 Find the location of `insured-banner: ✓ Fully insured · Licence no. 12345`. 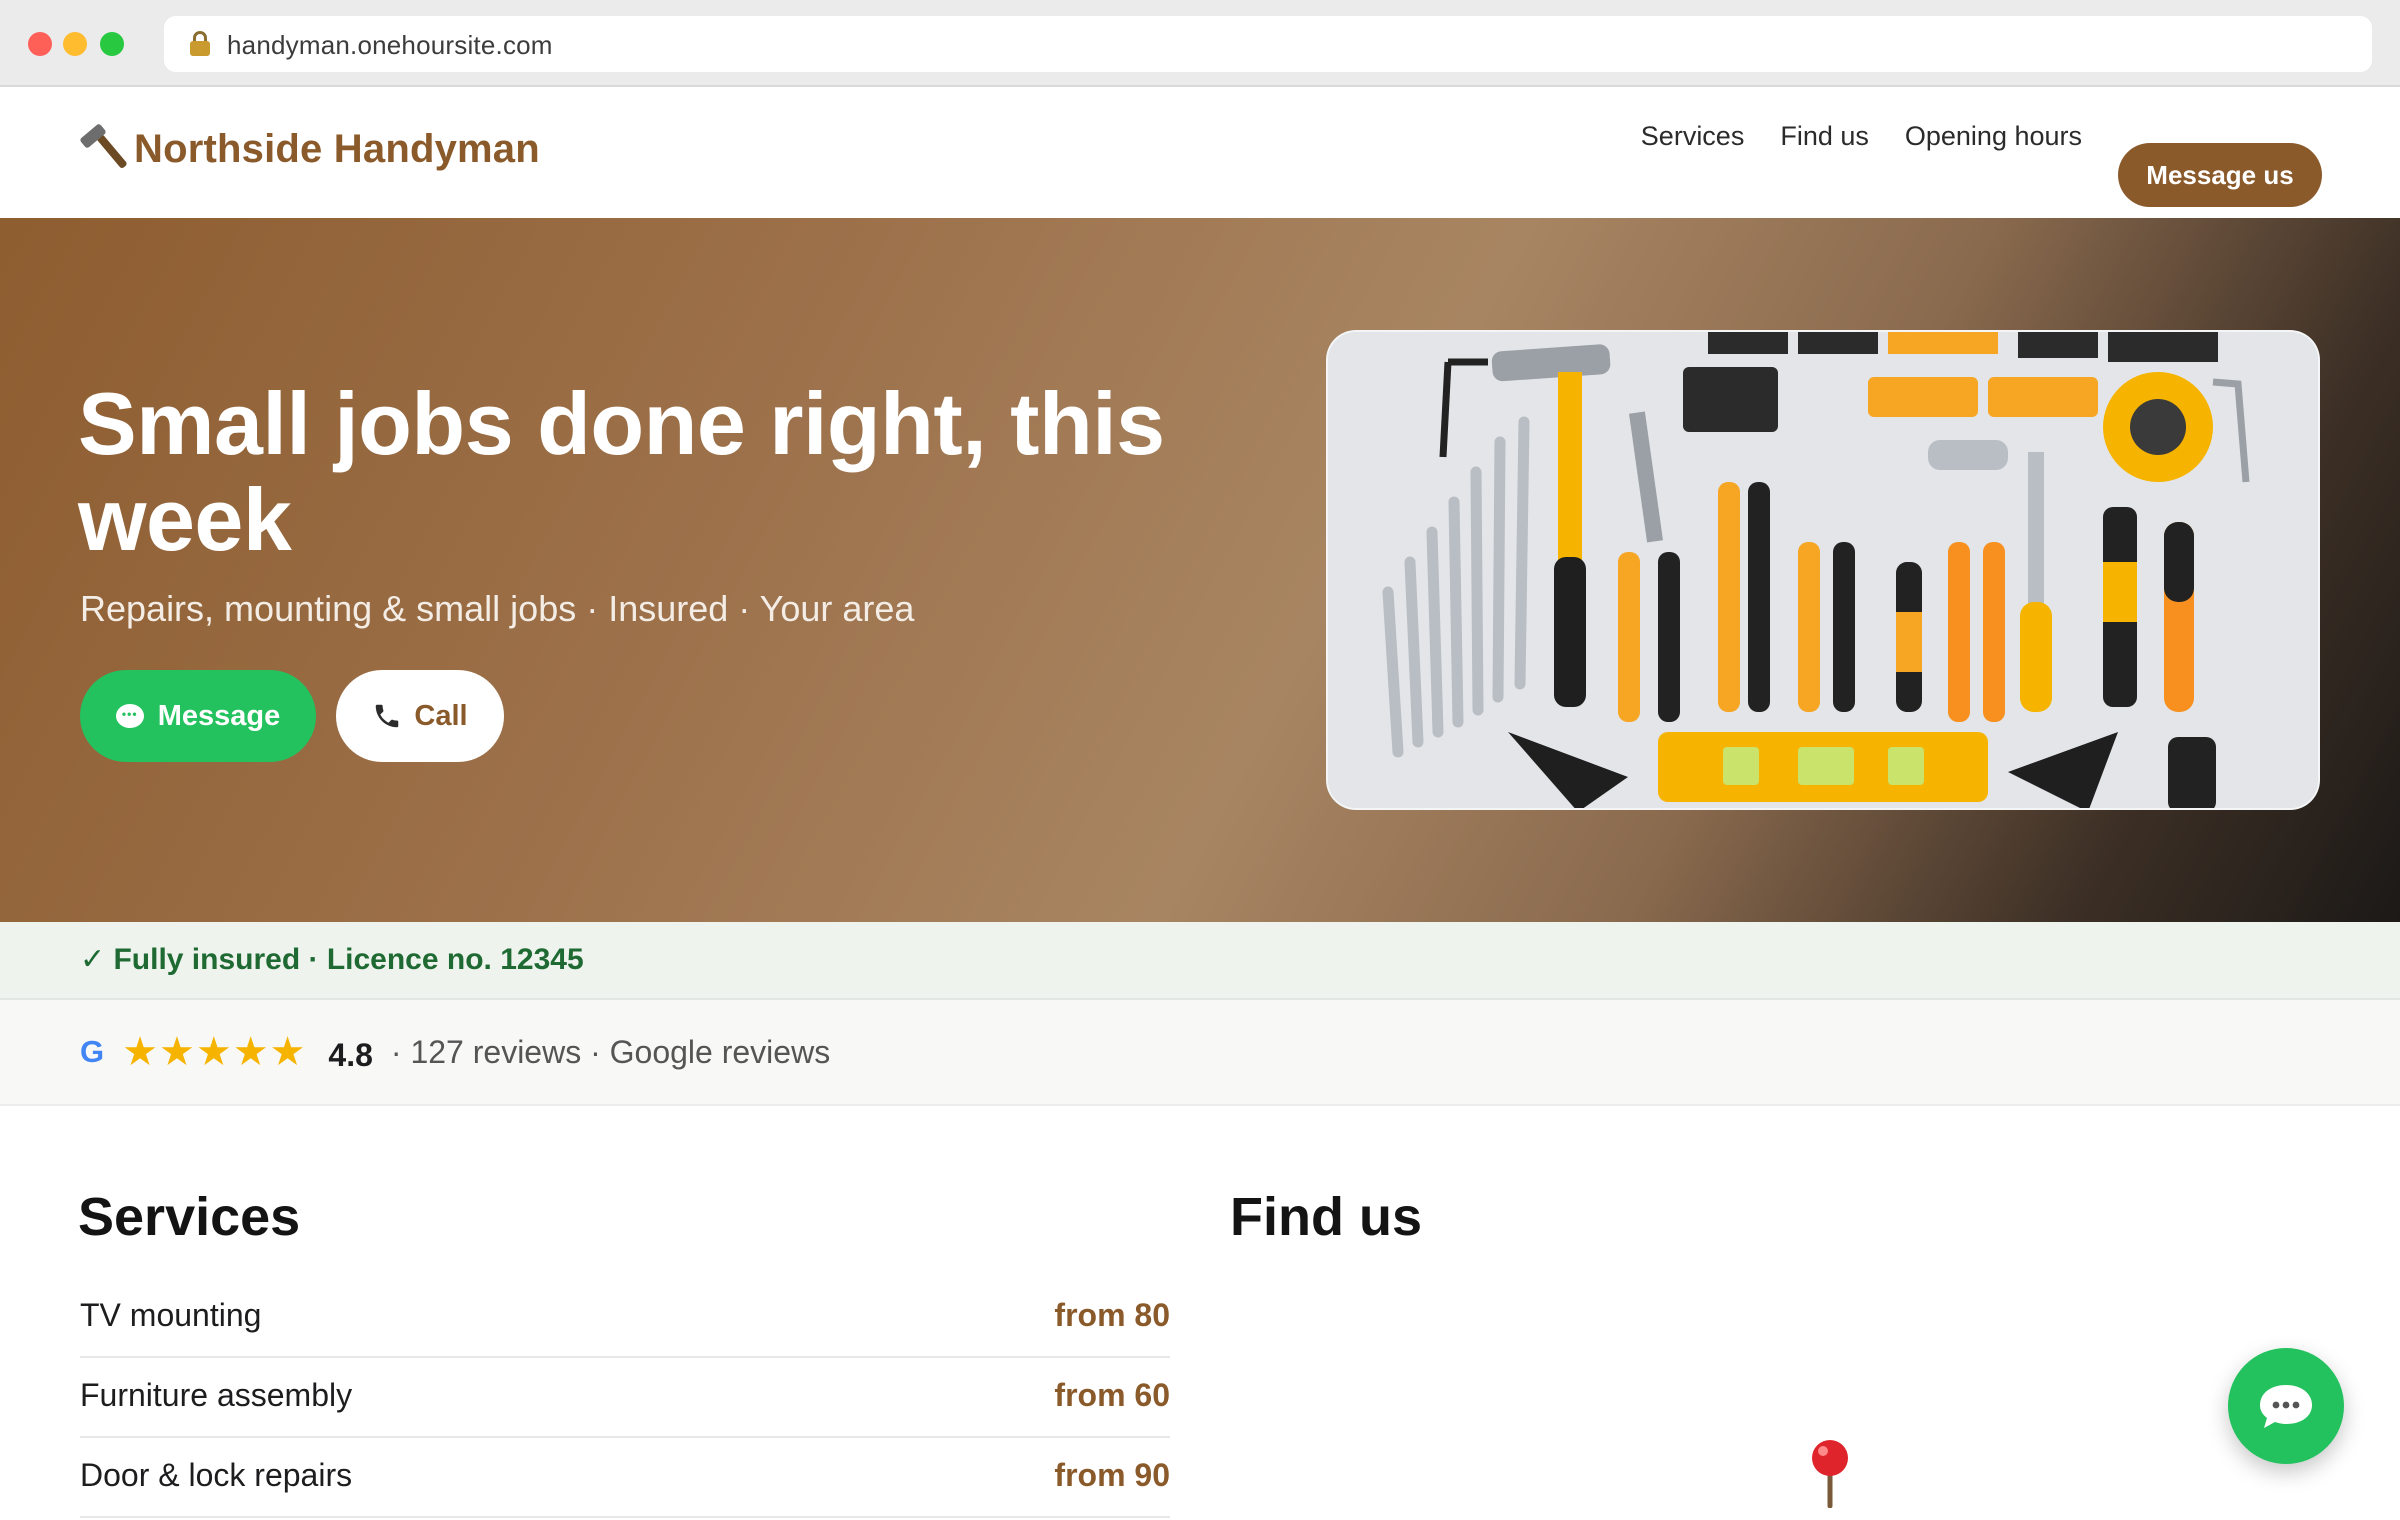

insured-banner: ✓ Fully insured · Licence no. 12345 is located at coordinates (1200, 961).